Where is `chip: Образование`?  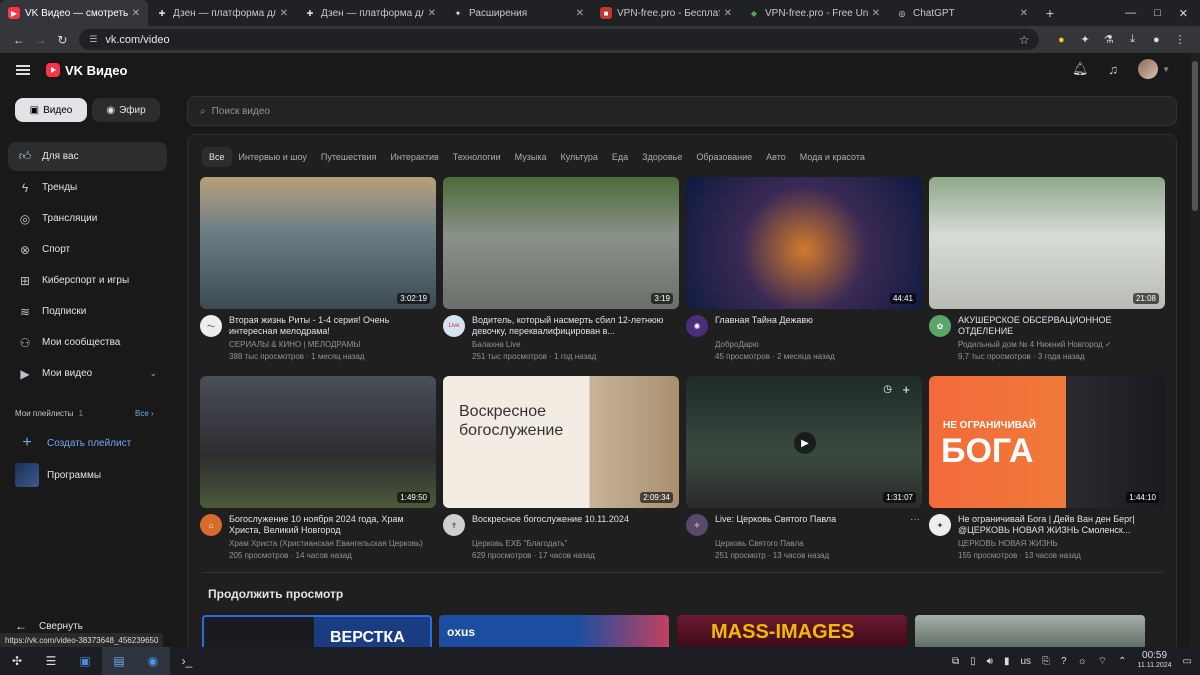
chip: Образование is located at coordinates (724, 157).